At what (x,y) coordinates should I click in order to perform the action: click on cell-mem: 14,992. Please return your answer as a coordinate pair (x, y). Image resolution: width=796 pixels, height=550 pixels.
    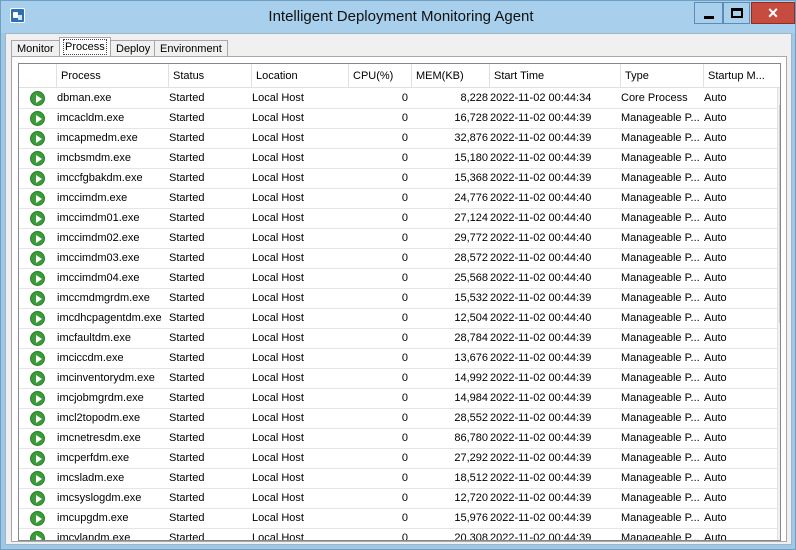
    Looking at the image, I should click on (471, 378).